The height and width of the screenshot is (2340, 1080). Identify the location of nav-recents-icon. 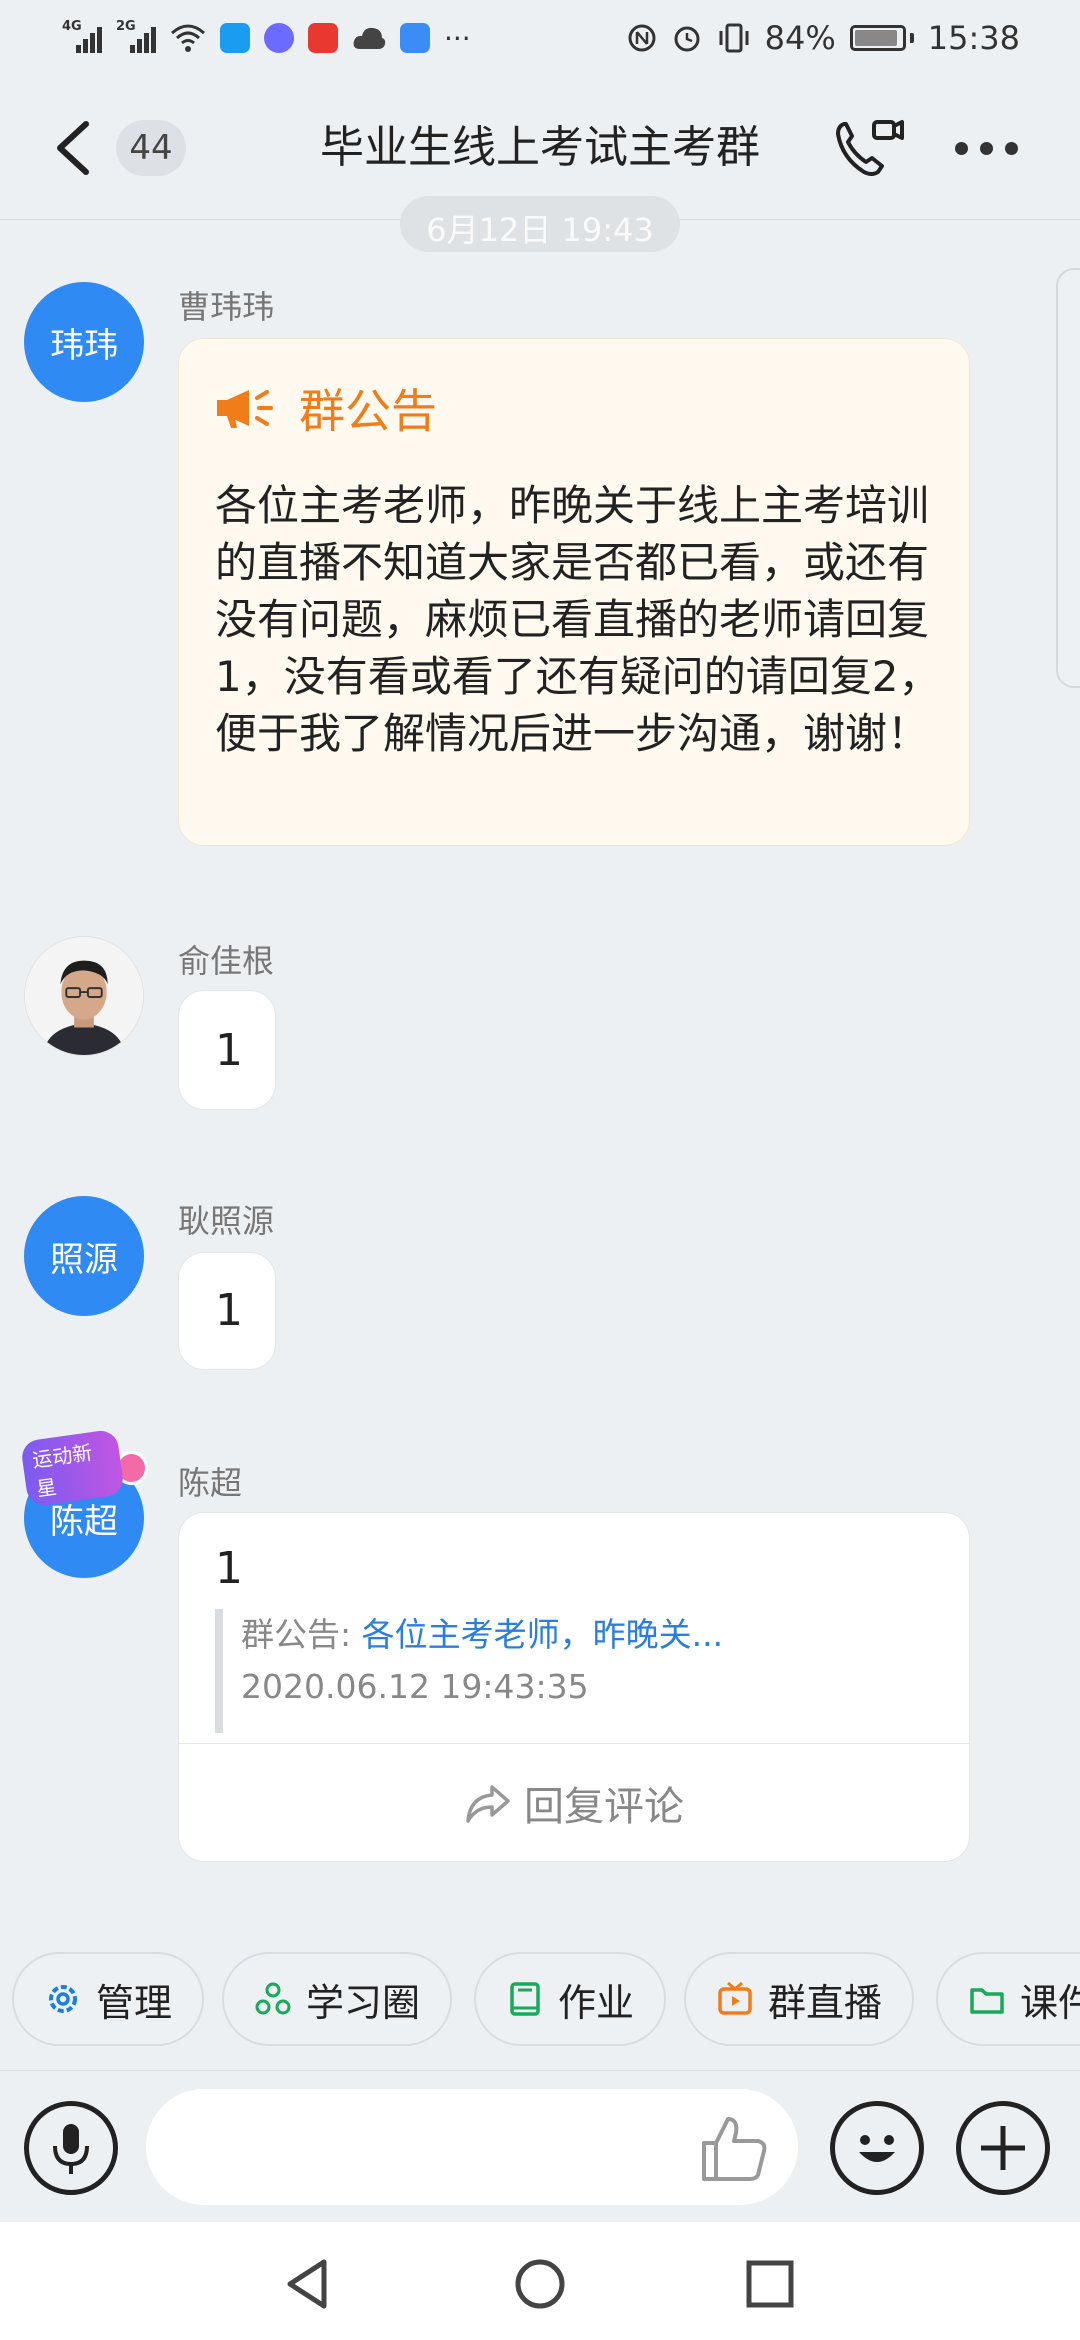
(770, 2284).